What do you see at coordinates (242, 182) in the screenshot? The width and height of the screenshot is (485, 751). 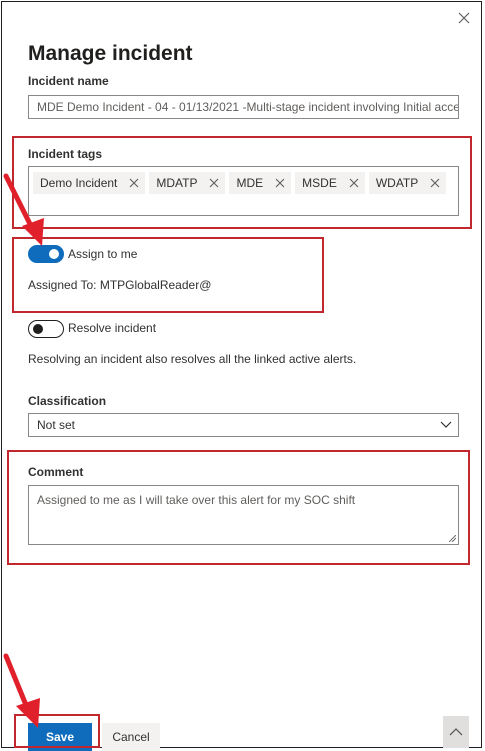 I see `annotation-box-tags` at bounding box center [242, 182].